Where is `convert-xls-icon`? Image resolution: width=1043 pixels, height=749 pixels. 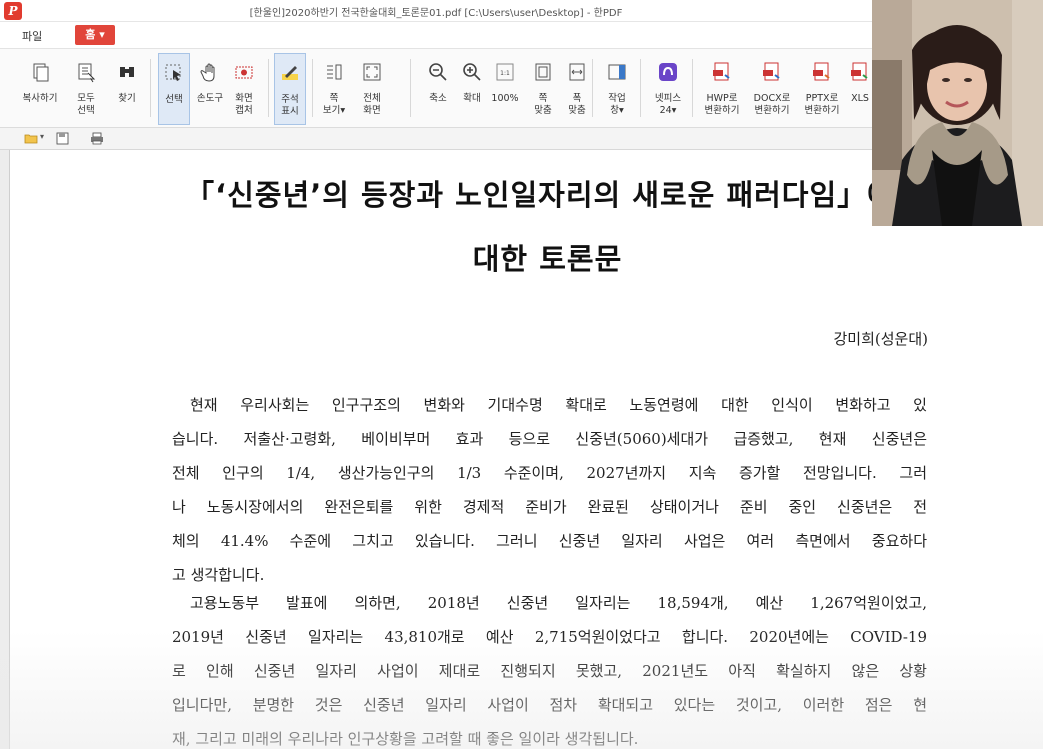 convert-xls-icon is located at coordinates (860, 72).